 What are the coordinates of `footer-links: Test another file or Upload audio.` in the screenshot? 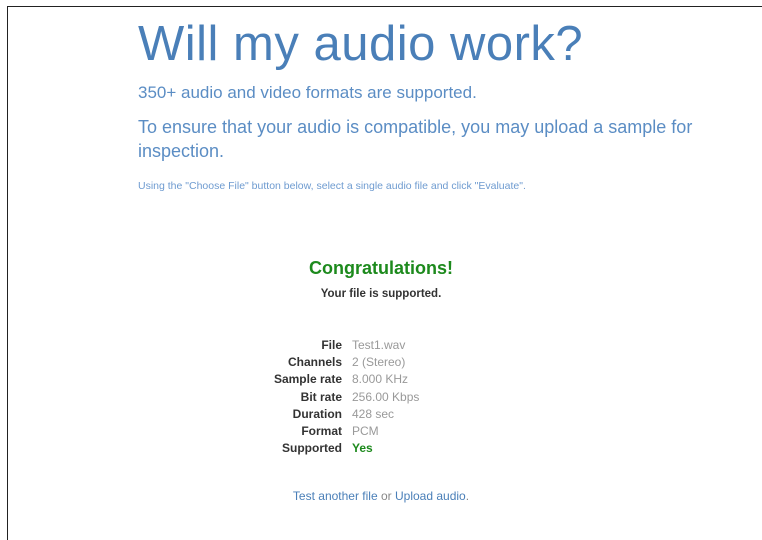 It's located at (381, 496).